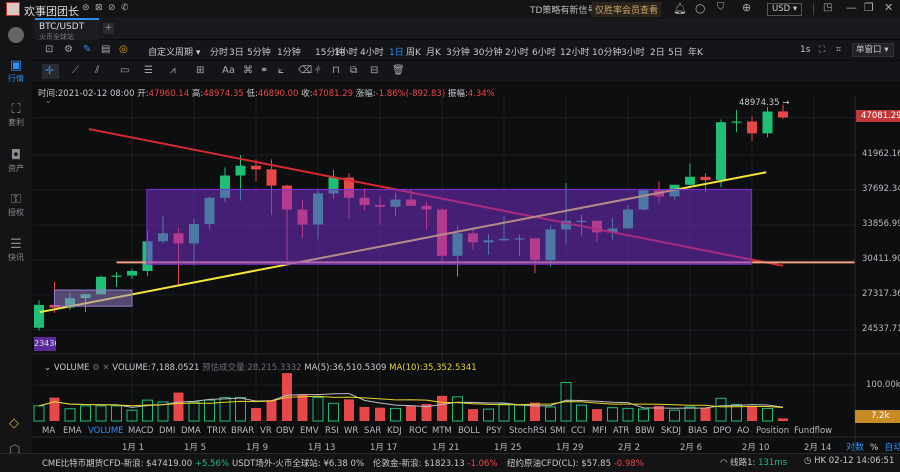 The width and height of the screenshot is (900, 472). What do you see at coordinates (418, 431) in the screenshot?
I see `indicator-tab-roc: ROC` at bounding box center [418, 431].